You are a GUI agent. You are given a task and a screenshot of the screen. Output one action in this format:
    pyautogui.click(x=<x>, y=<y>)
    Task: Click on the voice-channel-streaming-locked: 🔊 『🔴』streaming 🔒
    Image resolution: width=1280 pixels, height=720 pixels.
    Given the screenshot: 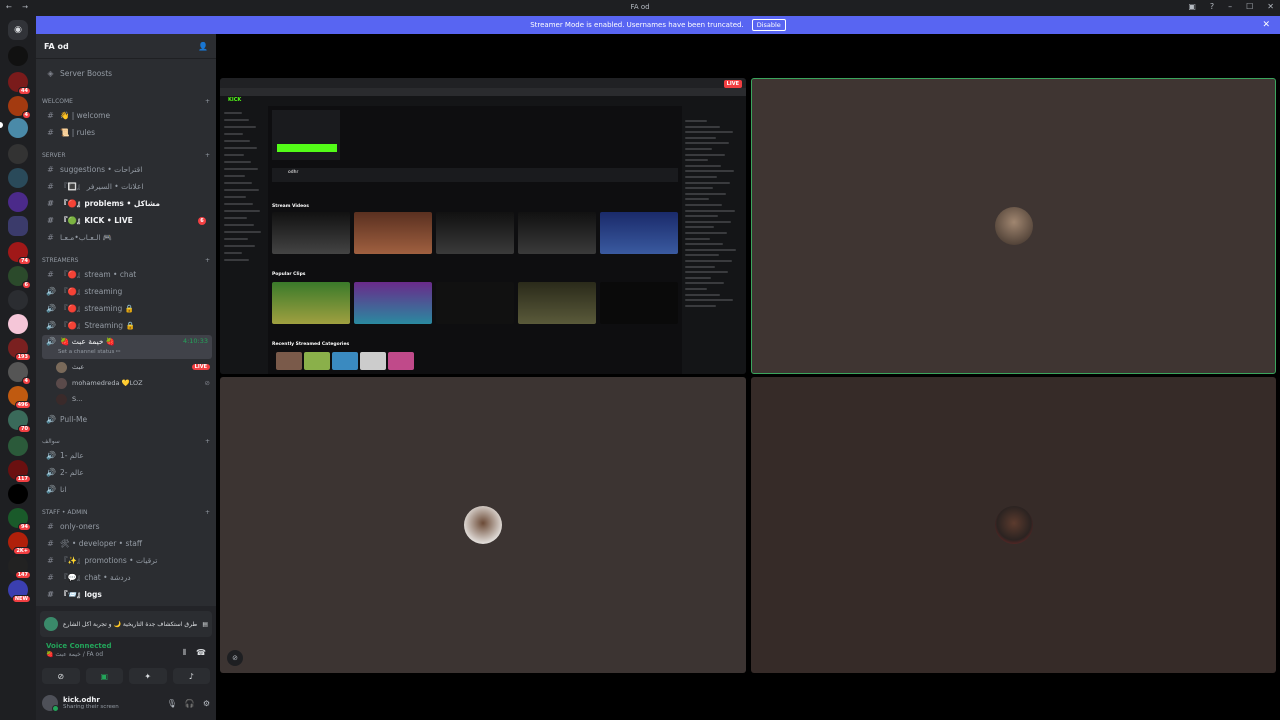 What is the action you would take?
    pyautogui.click(x=127, y=308)
    